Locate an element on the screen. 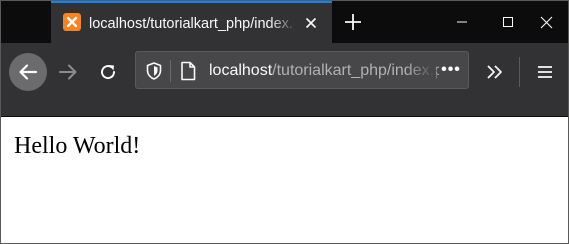 Image resolution: width=569 pixels, height=244 pixels. url-text: localhost/tutorialkart_php/index.php is located at coordinates (324, 71).